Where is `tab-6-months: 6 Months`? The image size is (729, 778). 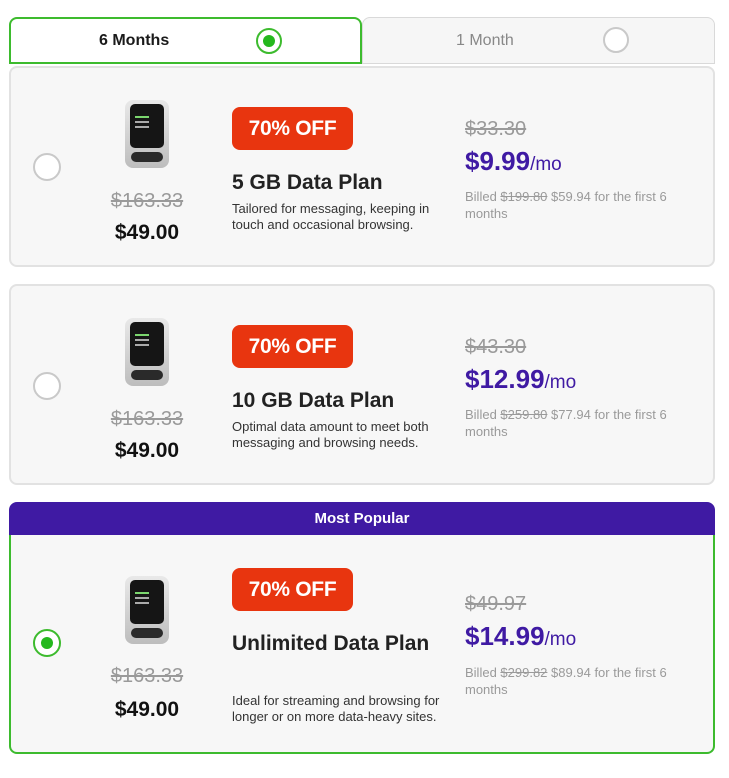
tab-6-months: 6 Months is located at coordinates (185, 40).